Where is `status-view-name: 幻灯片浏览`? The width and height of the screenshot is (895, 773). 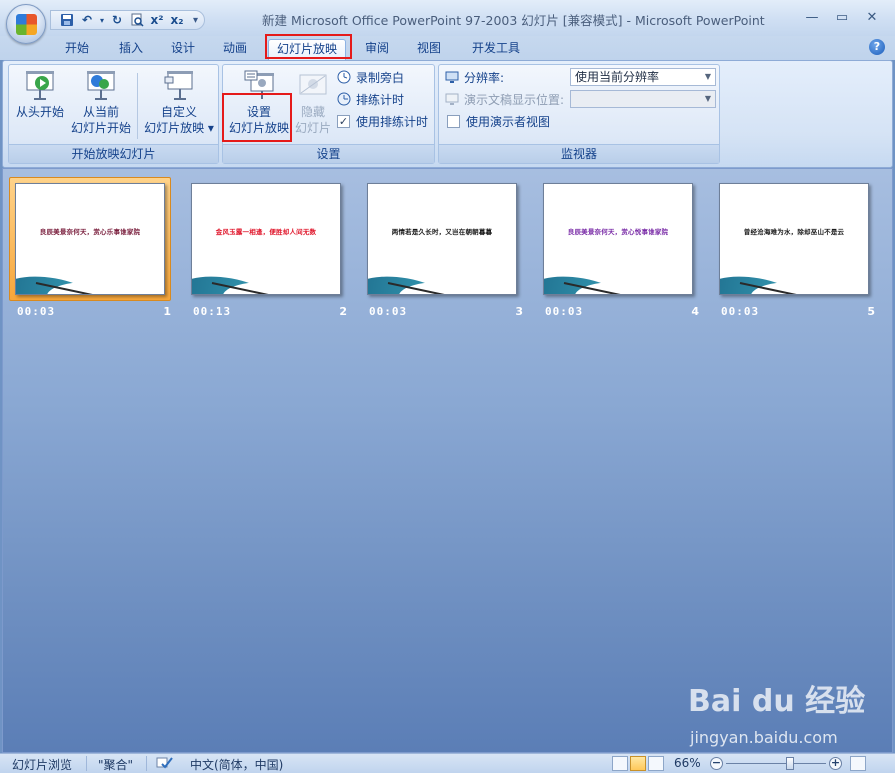 status-view-name: 幻灯片浏览 is located at coordinates (42, 765).